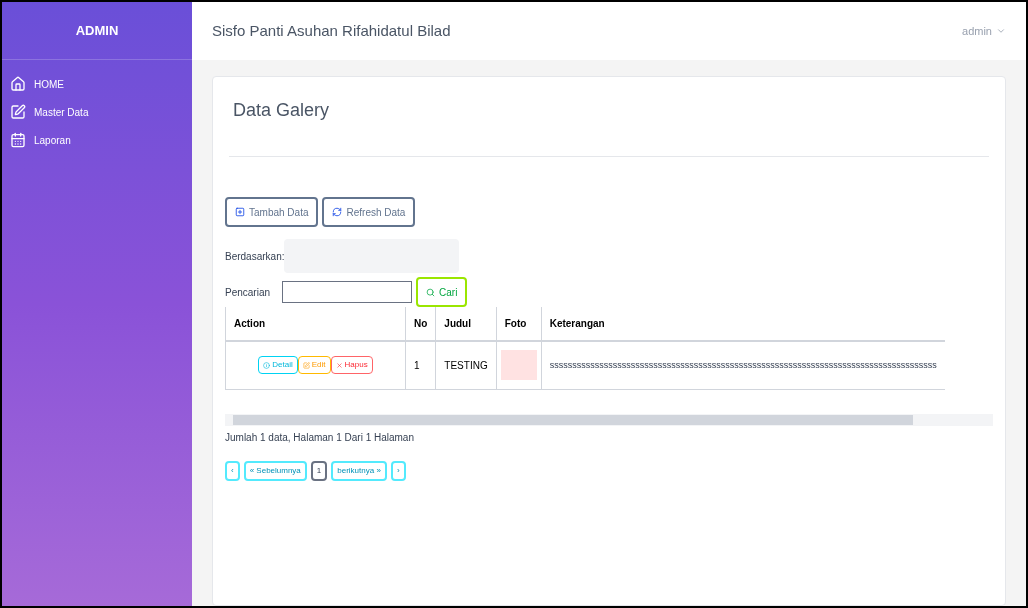 Image resolution: width=1028 pixels, height=608 pixels. What do you see at coordinates (282, 110) in the screenshot?
I see `panel-title: Data Galery` at bounding box center [282, 110].